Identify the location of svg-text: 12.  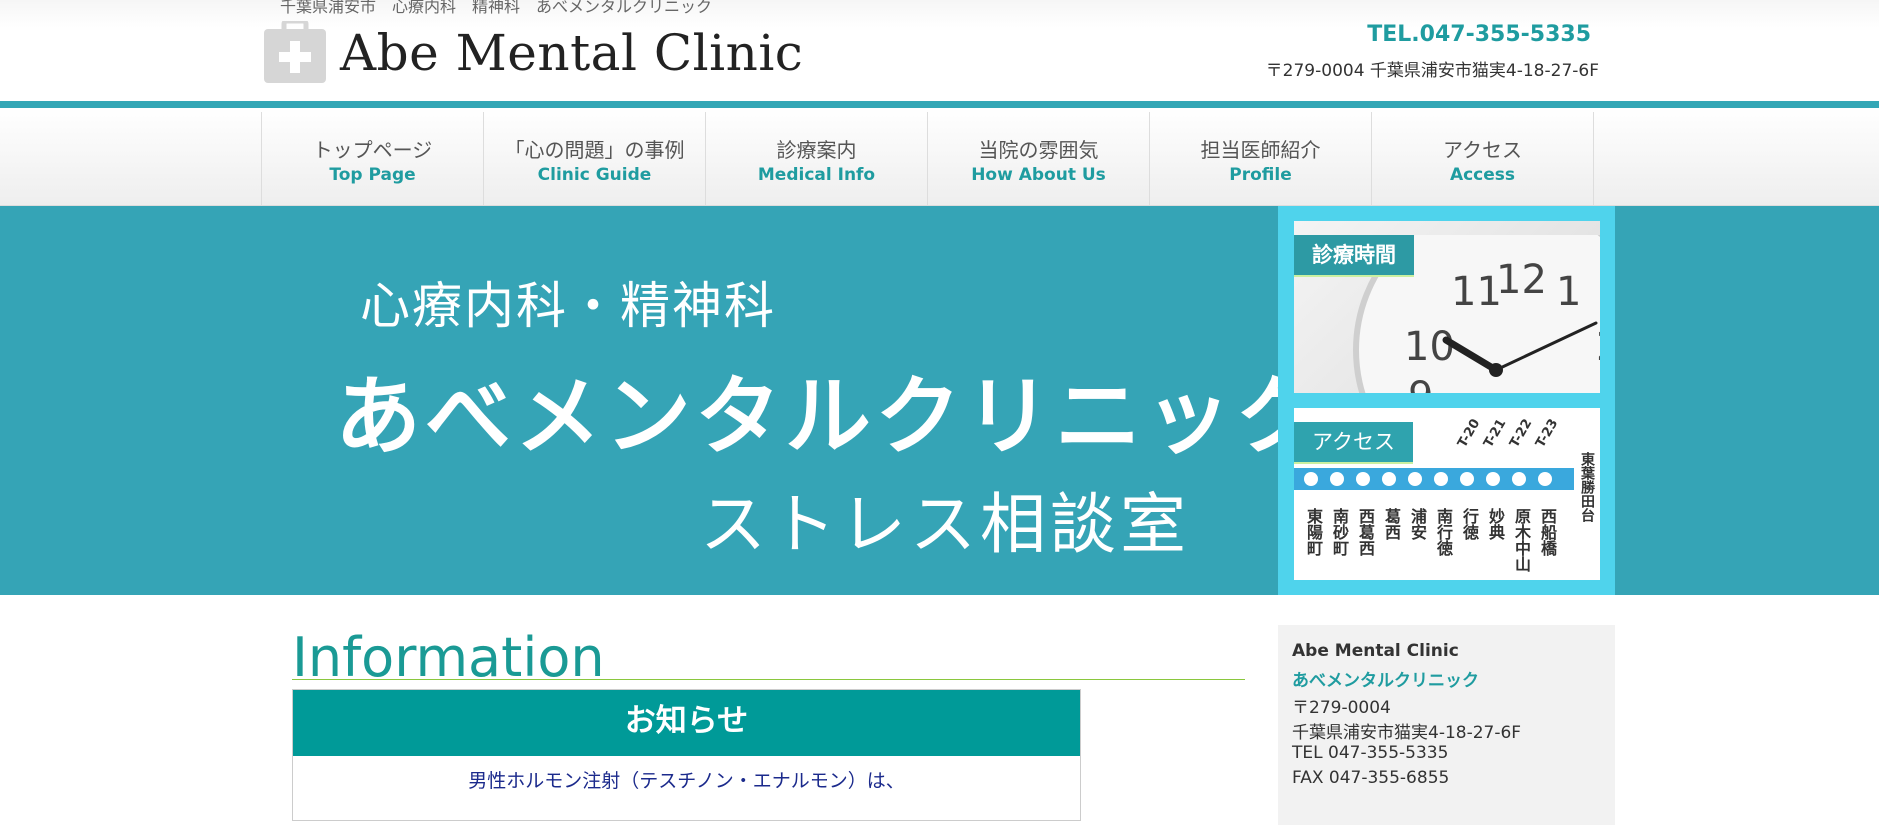
(1521, 280).